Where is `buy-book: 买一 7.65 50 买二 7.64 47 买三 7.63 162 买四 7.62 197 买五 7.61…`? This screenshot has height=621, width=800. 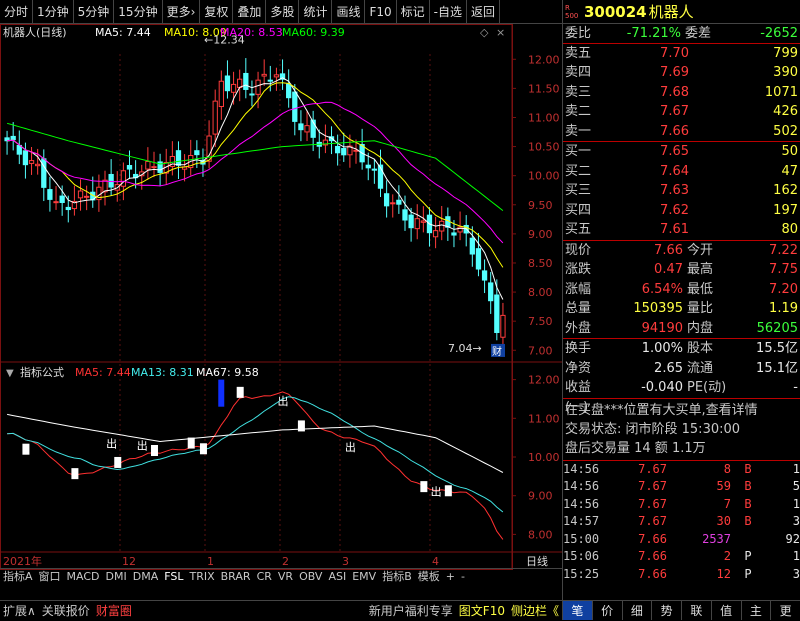 buy-book: 买一 7.65 50 买二 7.64 47 买三 7.63 162 买四 7.62 197 买五 7.61… is located at coordinates (681, 190).